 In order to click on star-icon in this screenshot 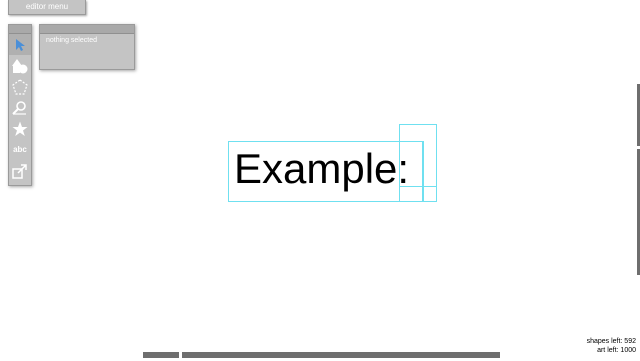, I will do `click(20, 128)`.